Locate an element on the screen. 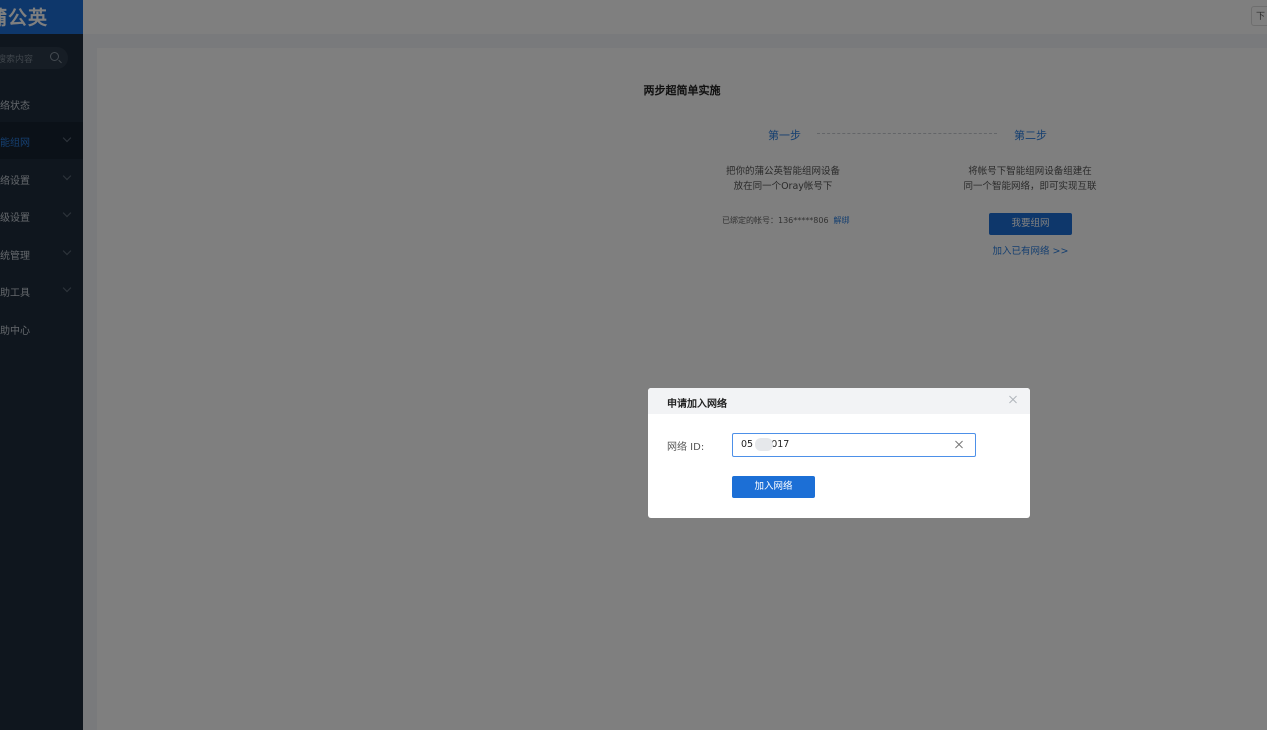 The height and width of the screenshot is (730, 1267). close-icon is located at coordinates (1013, 399).